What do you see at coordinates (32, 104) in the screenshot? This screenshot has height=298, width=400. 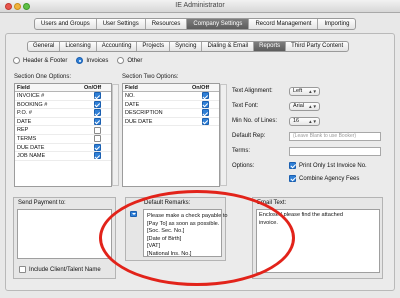 I see `field-name: BOOKING #` at bounding box center [32, 104].